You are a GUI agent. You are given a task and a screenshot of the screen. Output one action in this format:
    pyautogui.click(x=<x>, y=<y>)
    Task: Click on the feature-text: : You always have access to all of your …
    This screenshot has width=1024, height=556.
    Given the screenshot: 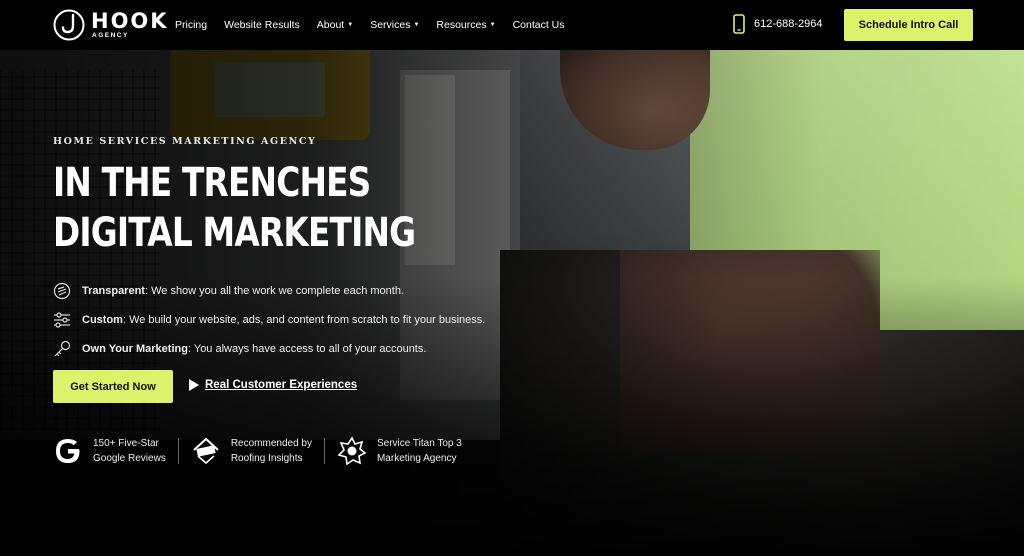 What is the action you would take?
    pyautogui.click(x=307, y=348)
    